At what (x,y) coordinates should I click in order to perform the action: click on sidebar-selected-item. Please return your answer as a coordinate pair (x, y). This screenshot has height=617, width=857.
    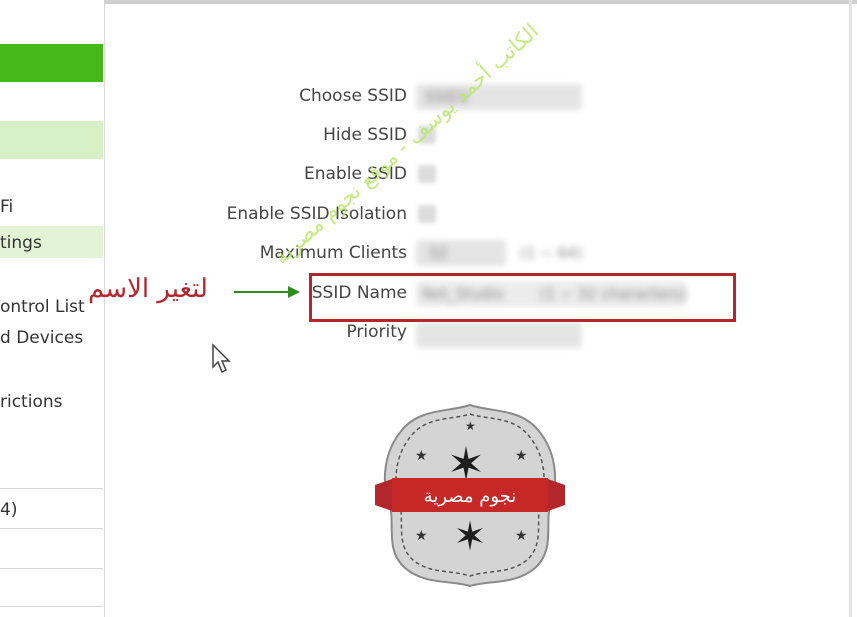
    Looking at the image, I should click on (51, 140).